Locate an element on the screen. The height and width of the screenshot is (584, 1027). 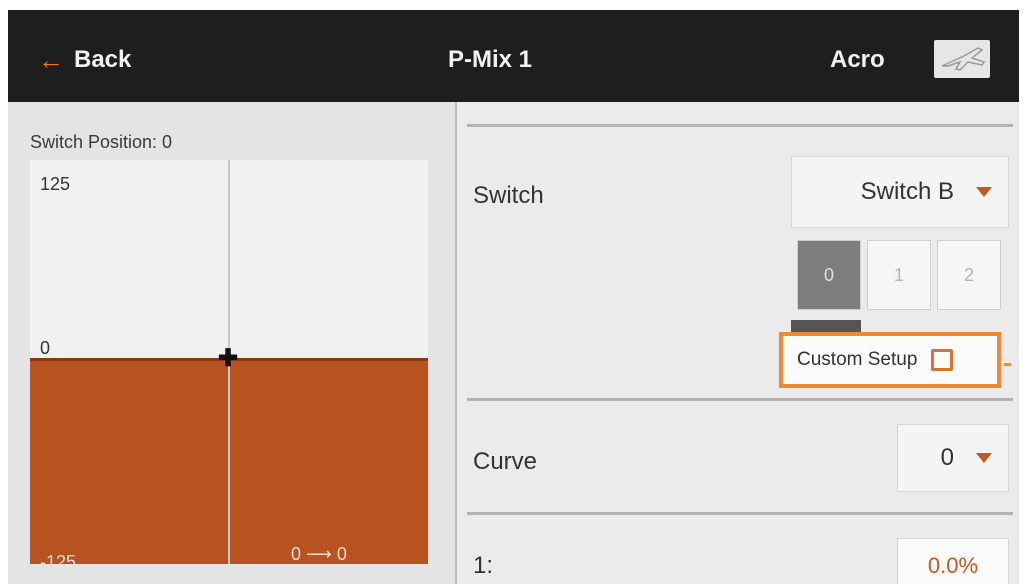
switch-position-1-label: 1 is located at coordinates (898, 274).